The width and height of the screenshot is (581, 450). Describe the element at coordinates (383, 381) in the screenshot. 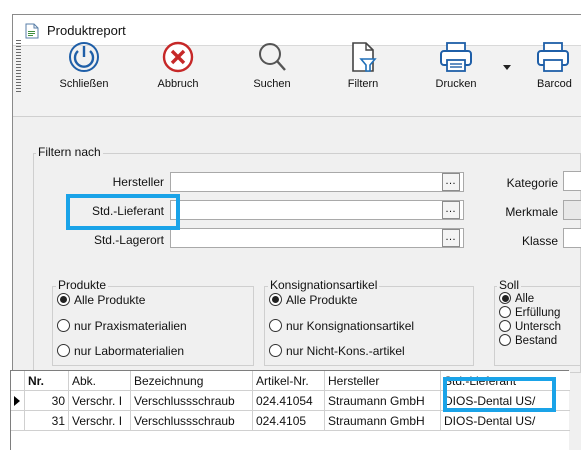

I see `column-header-manufacturer: Hersteller` at that location.